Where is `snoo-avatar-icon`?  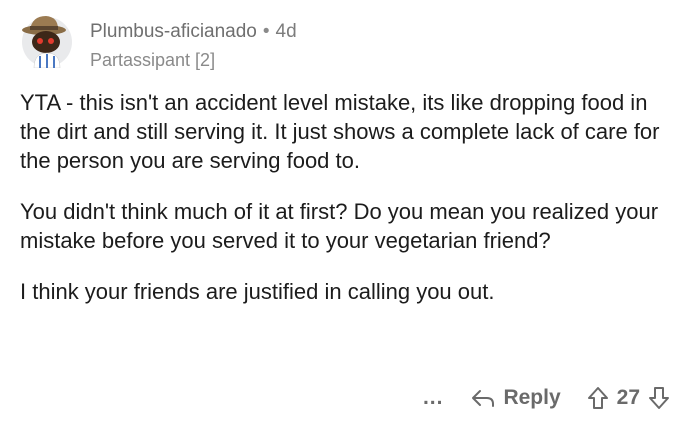
snoo-avatar-icon is located at coordinates (47, 42).